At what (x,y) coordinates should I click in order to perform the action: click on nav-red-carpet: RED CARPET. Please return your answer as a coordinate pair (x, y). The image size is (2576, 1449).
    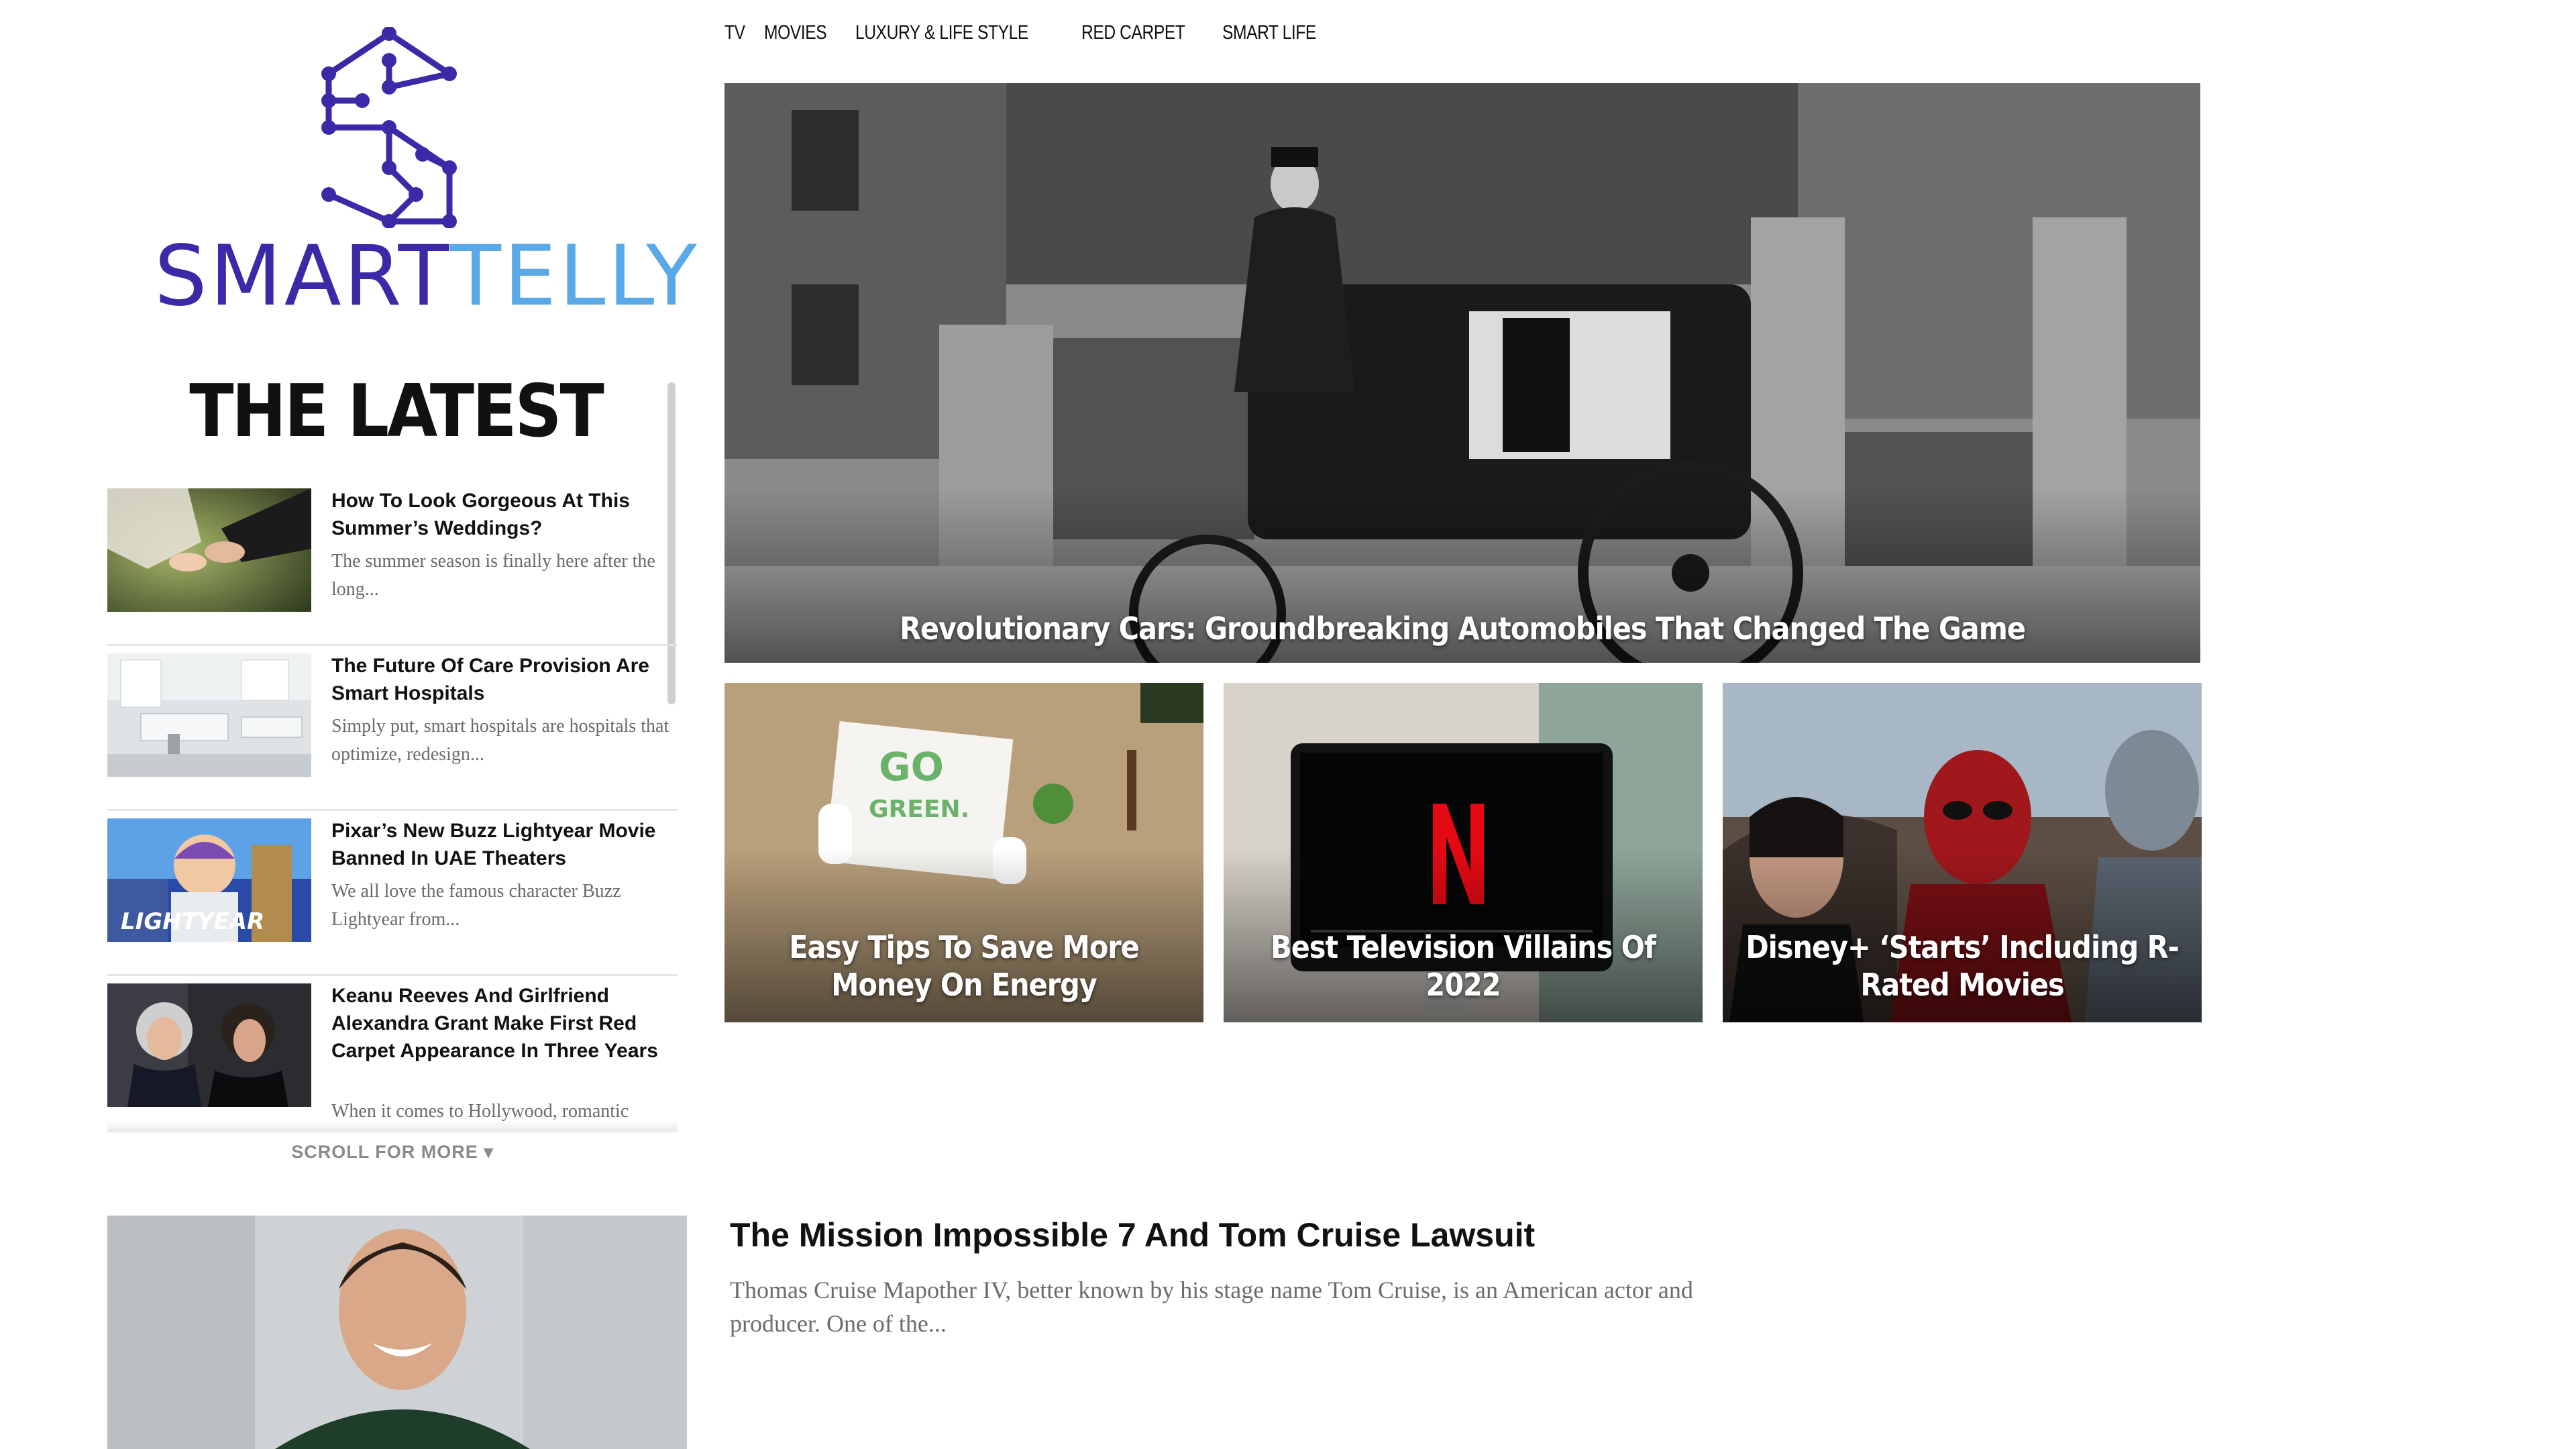
    Looking at the image, I should click on (1133, 32).